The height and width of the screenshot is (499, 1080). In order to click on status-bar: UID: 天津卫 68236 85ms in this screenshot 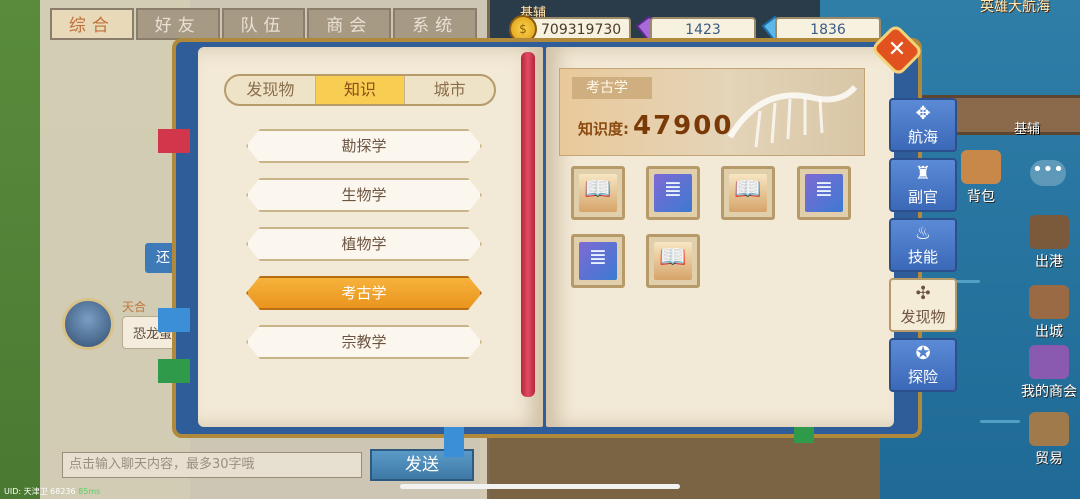, I will do `click(52, 491)`.